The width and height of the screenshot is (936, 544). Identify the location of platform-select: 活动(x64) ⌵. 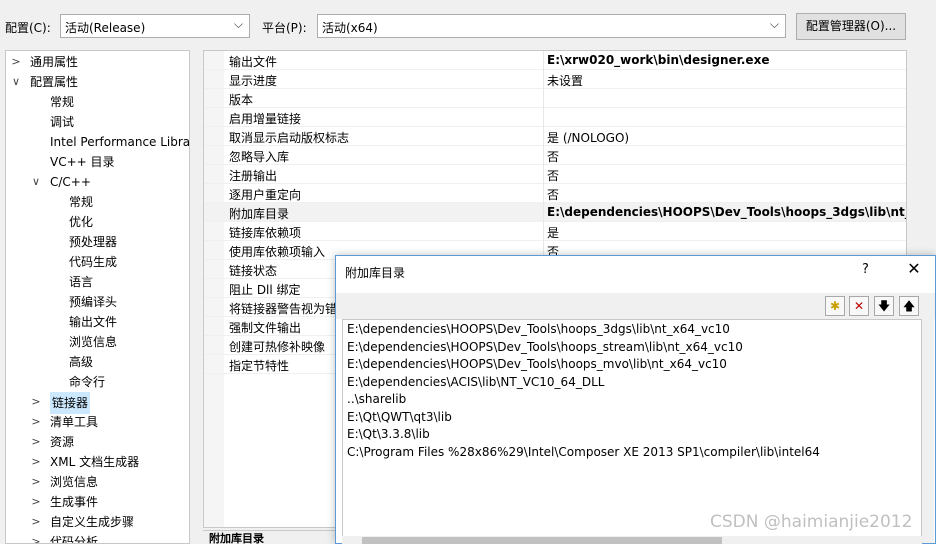
(551, 26).